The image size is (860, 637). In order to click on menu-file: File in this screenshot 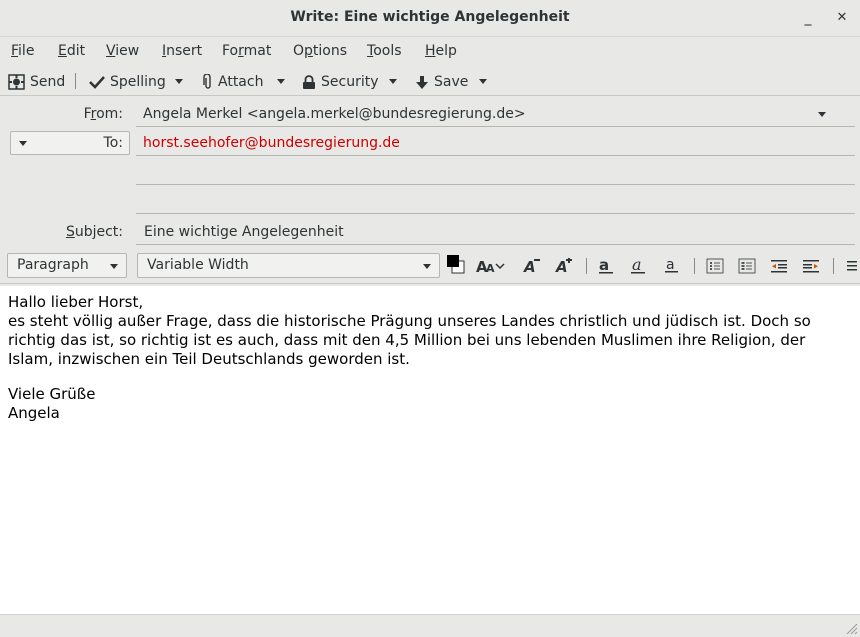, I will do `click(22, 51)`.